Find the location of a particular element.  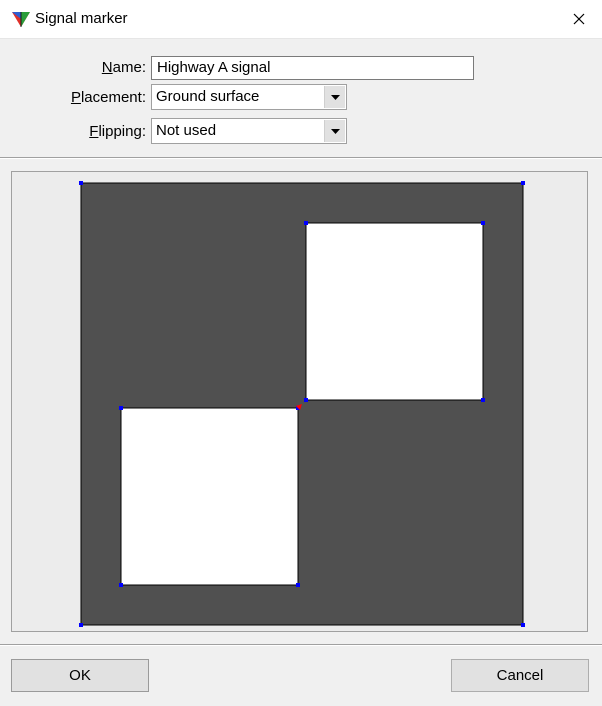

close-icon is located at coordinates (579, 19).